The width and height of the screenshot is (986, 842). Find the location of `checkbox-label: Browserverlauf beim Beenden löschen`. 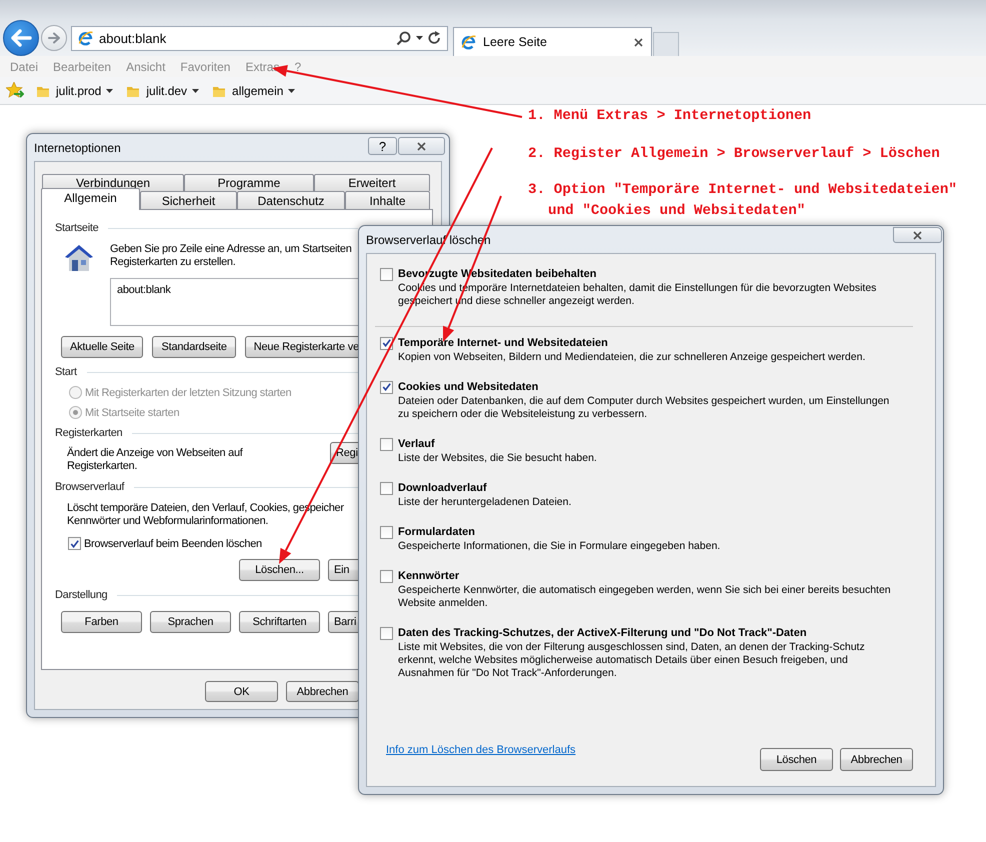

checkbox-label: Browserverlauf beim Beenden löschen is located at coordinates (173, 544).